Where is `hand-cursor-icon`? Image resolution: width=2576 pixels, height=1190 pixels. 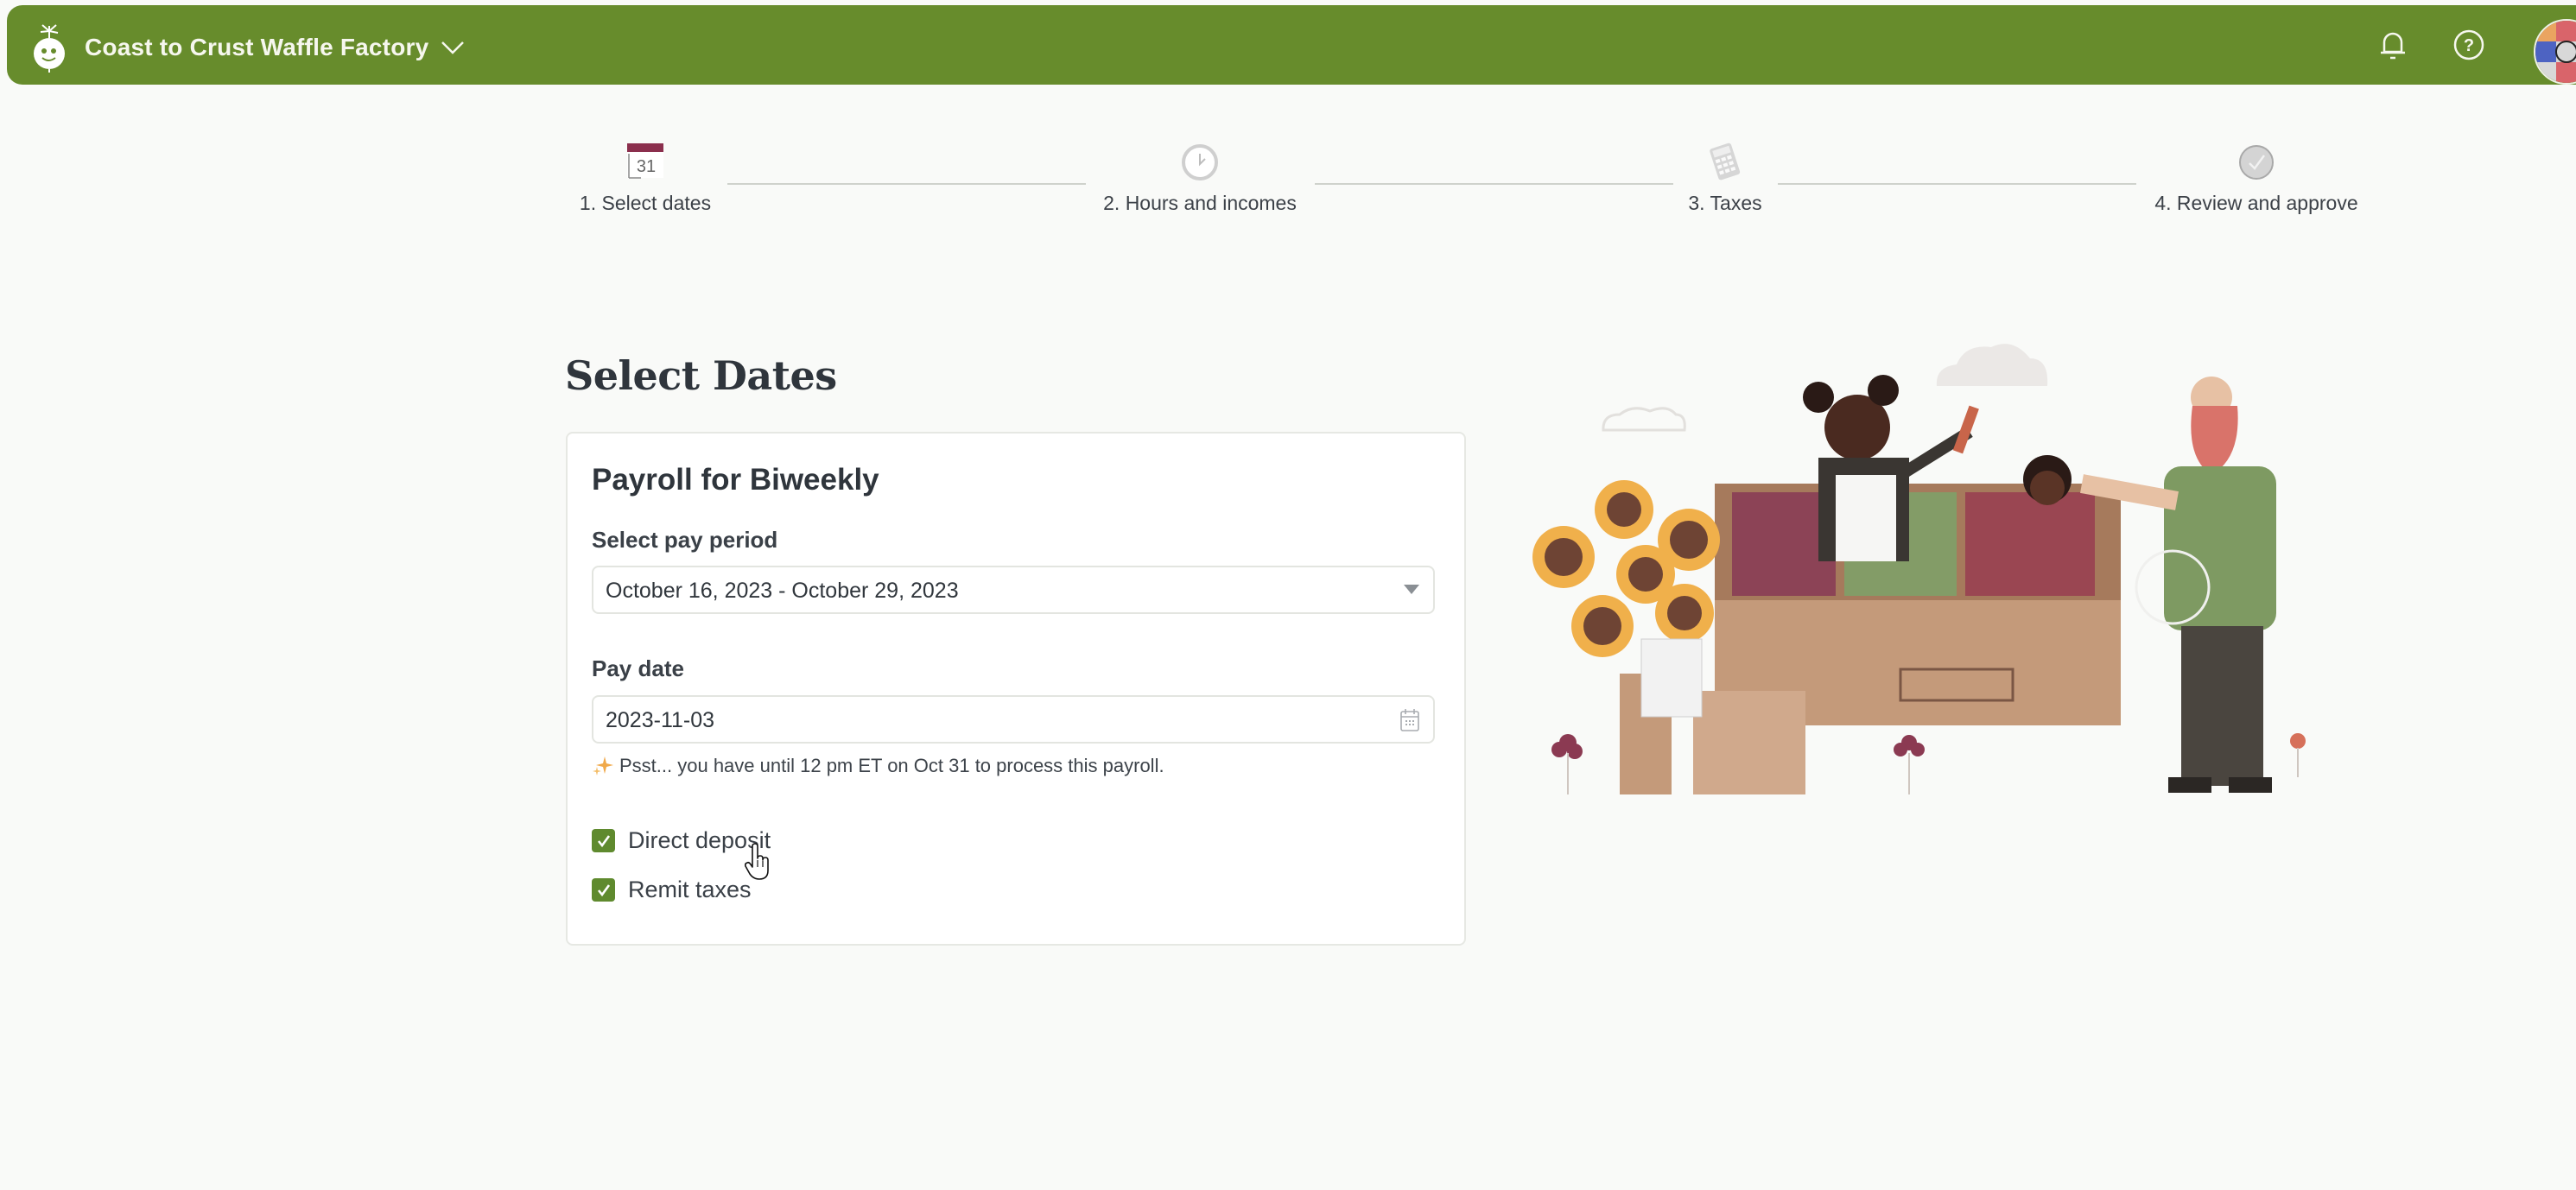
hand-cursor-icon is located at coordinates (757, 862).